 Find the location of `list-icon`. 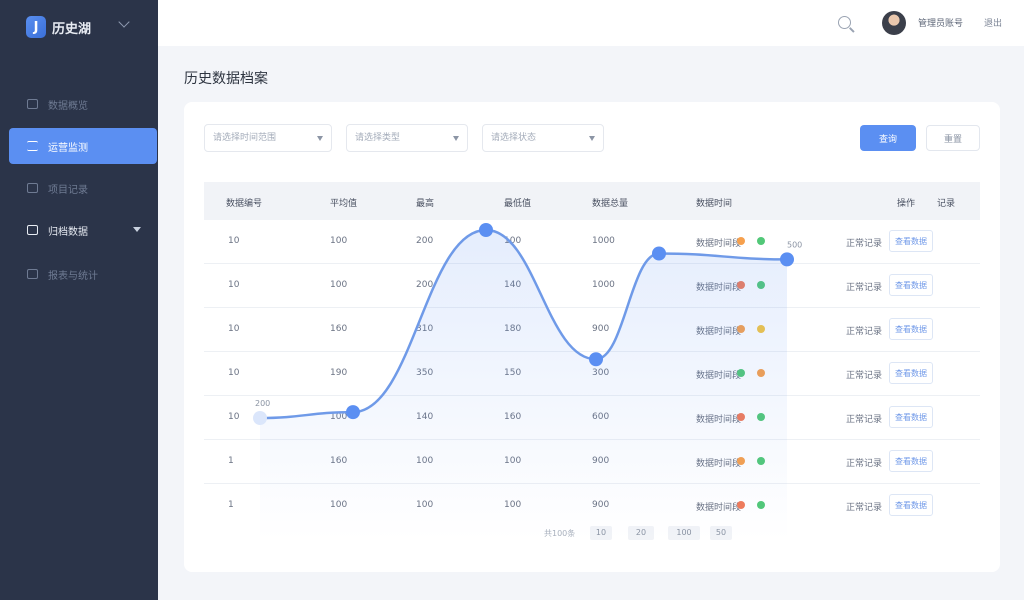

list-icon is located at coordinates (32, 146).